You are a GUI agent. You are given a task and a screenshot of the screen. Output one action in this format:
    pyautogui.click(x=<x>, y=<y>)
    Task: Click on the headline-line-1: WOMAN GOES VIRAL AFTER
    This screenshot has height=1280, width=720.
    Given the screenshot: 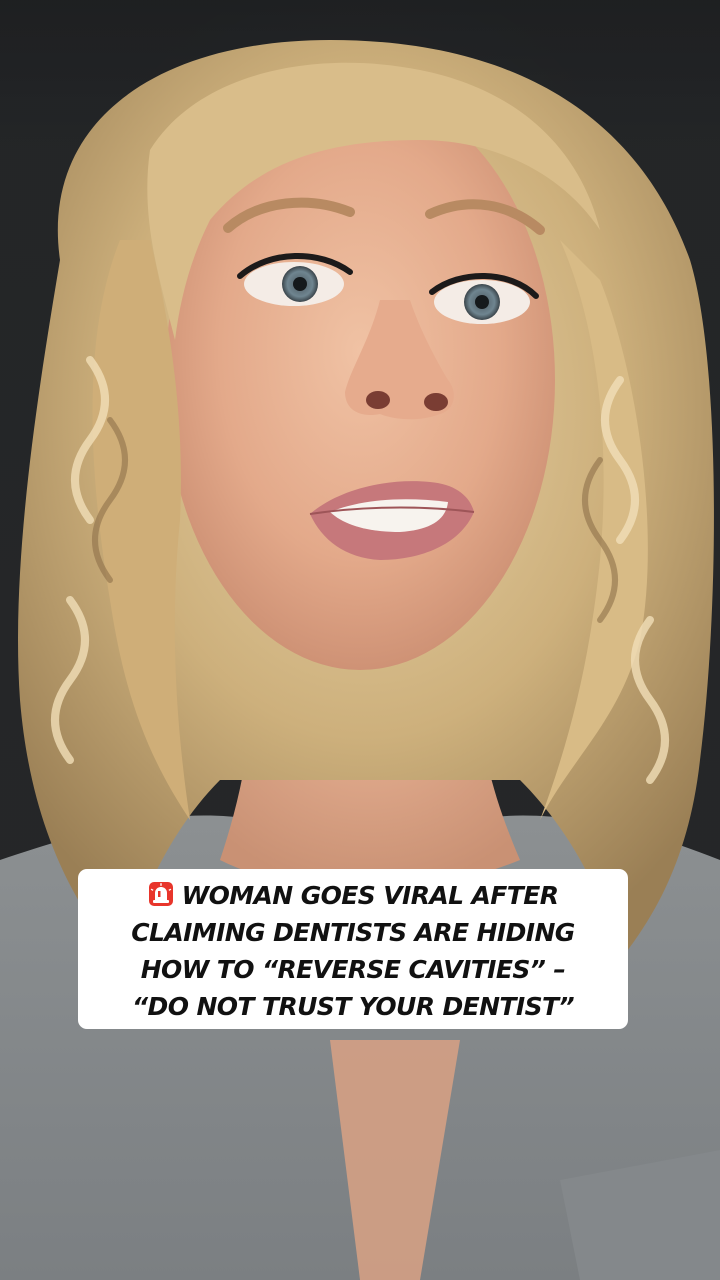 What is the action you would take?
    pyautogui.click(x=353, y=895)
    